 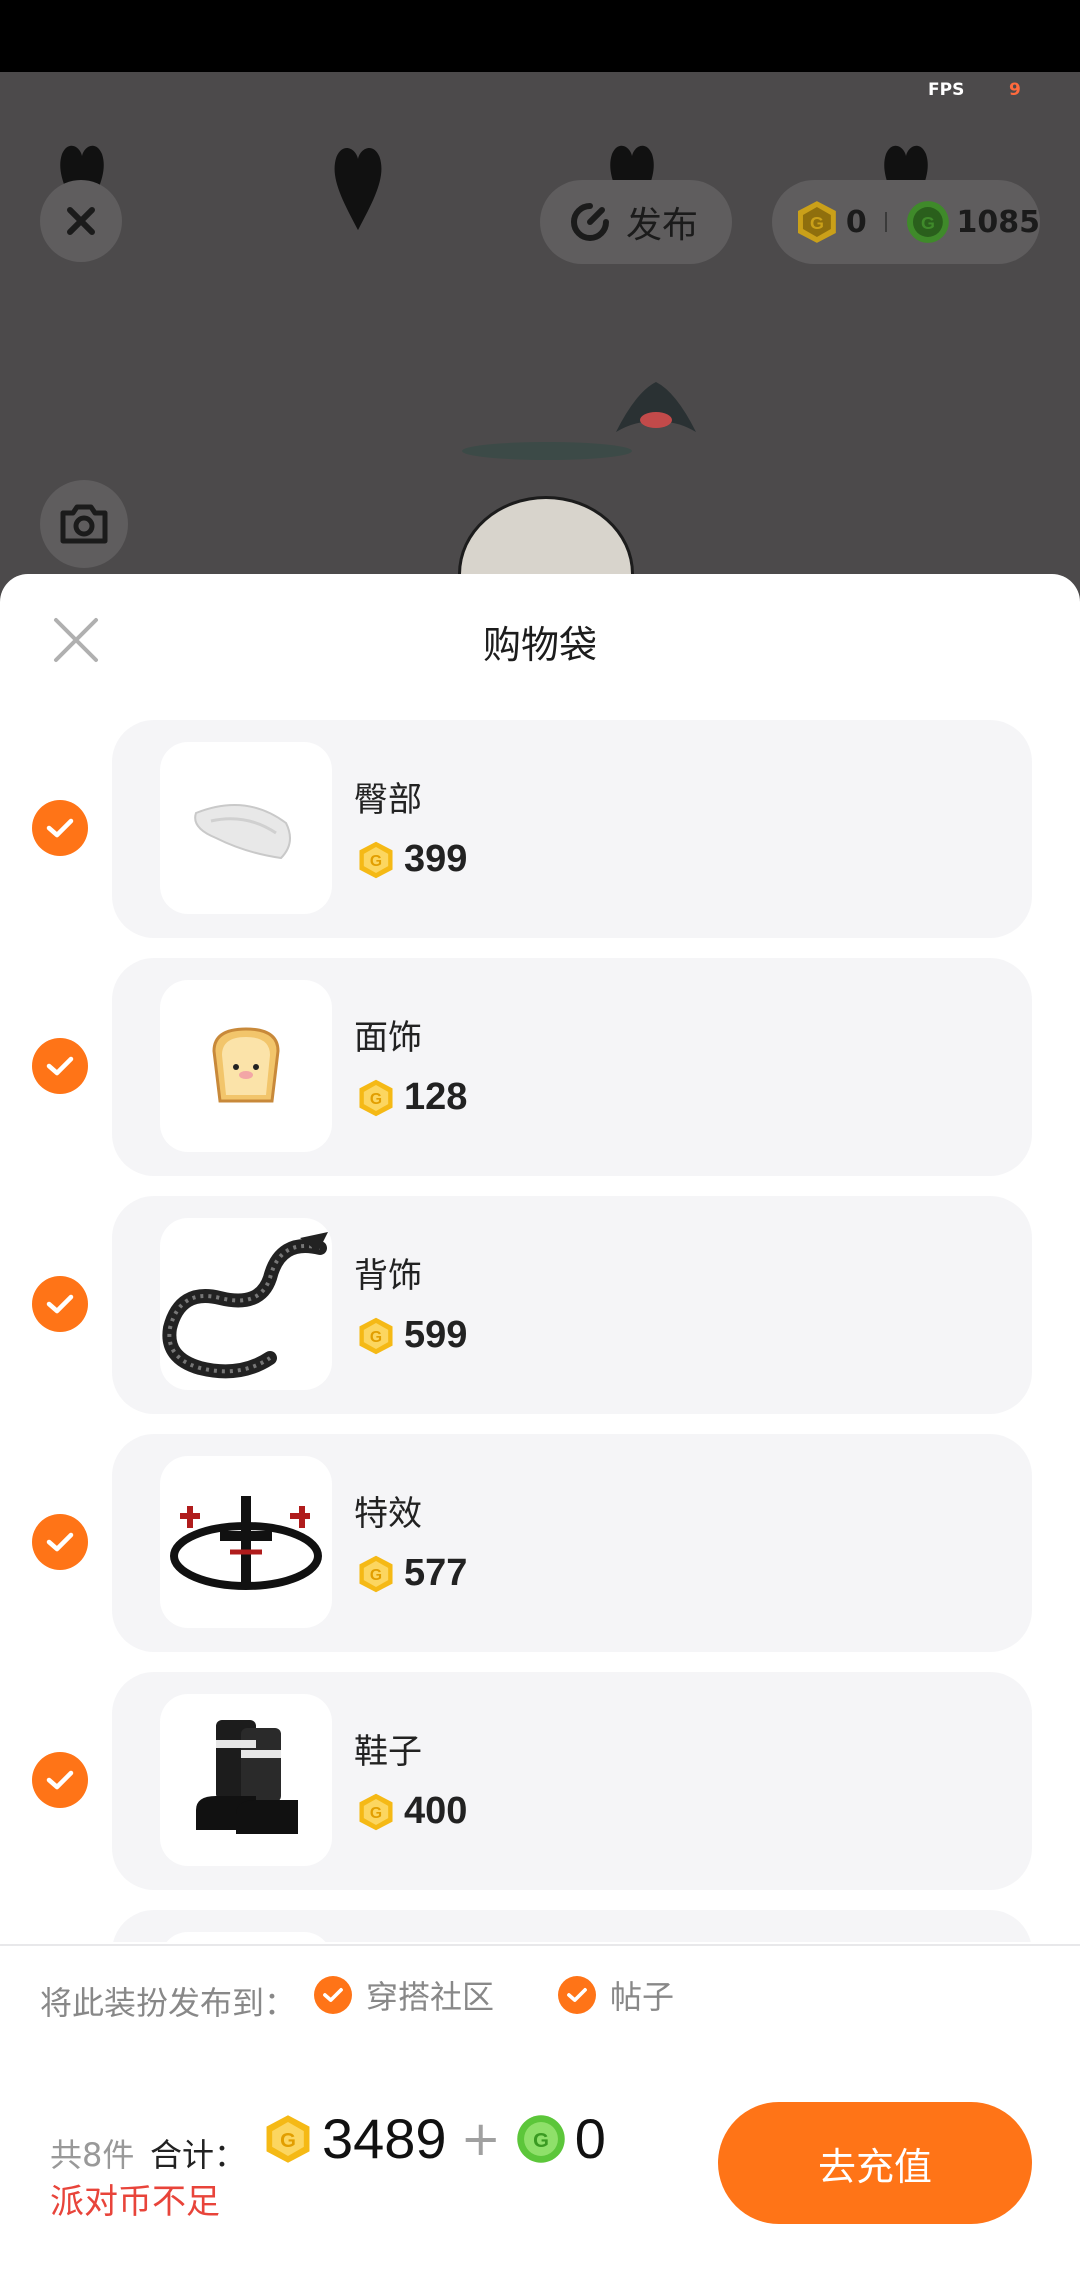 I want to click on total-label: 合计：, so click(x=198, y=2155).